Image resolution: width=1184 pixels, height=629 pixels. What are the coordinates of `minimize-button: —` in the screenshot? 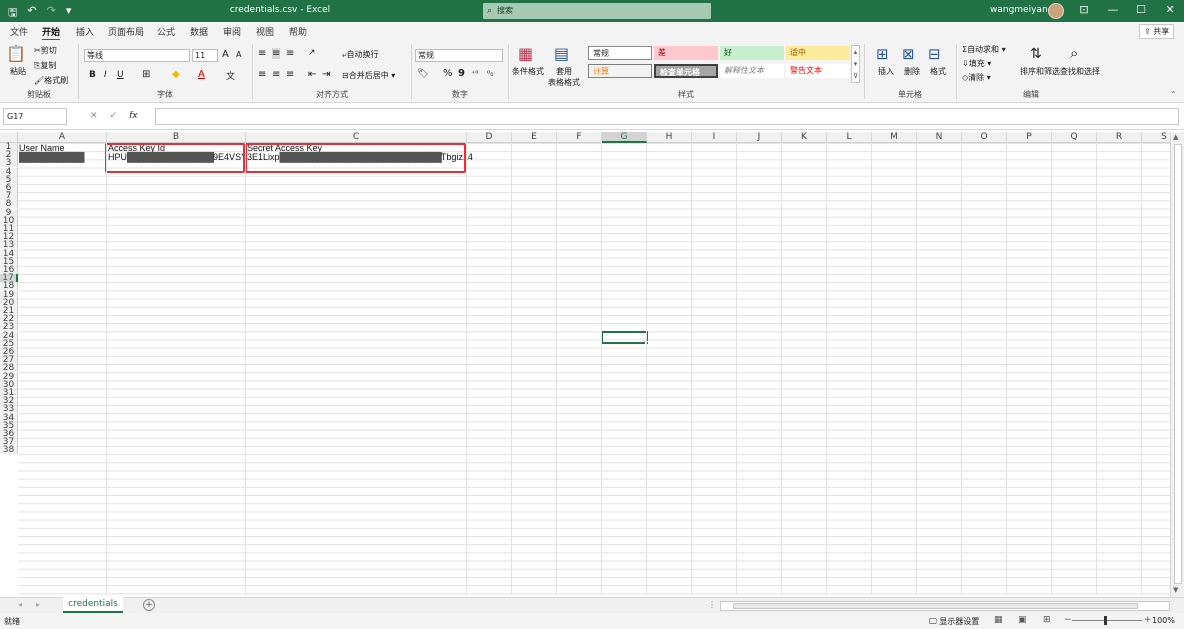 It's located at (1113, 9).